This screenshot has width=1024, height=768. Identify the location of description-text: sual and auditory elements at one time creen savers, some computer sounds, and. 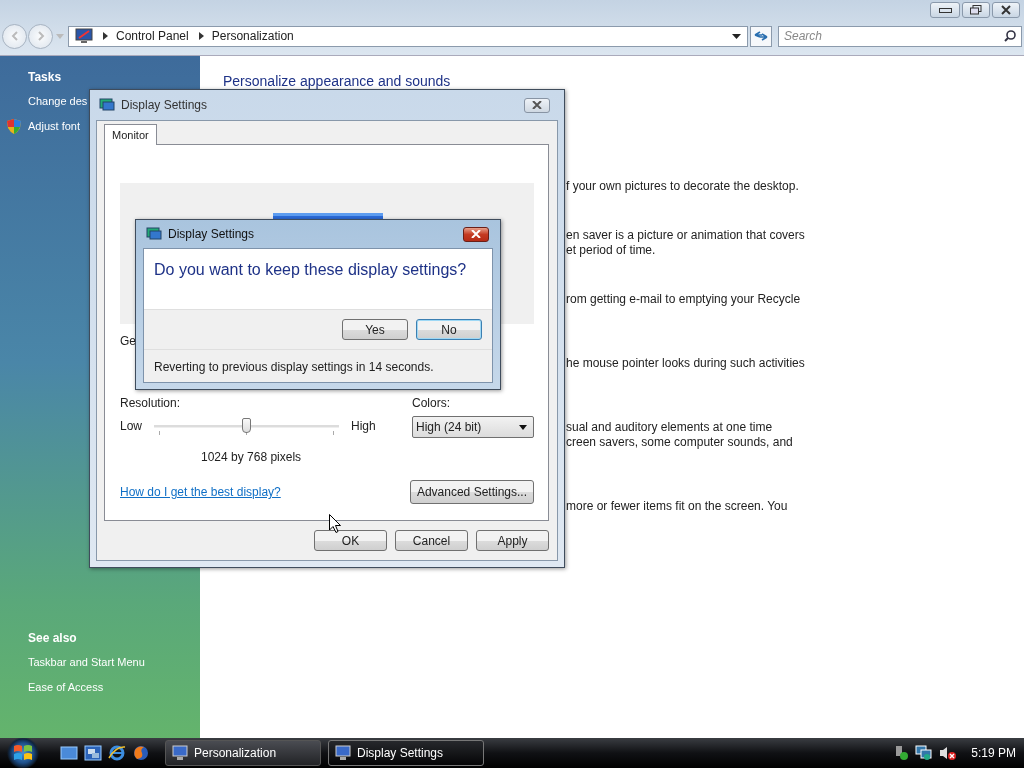
(680, 435).